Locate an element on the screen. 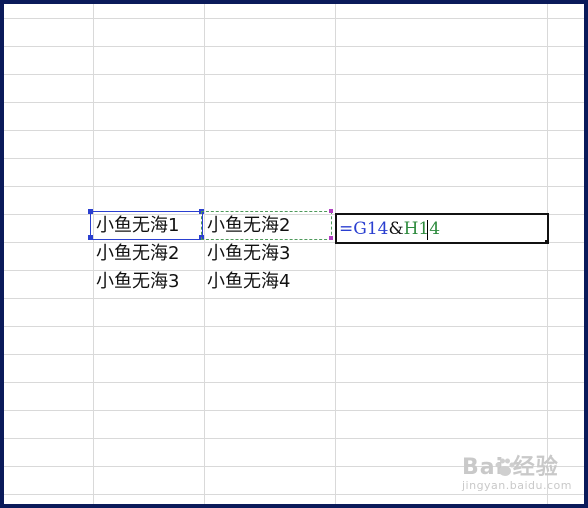  cell-h14: 小鱼无海2 is located at coordinates (248, 226).